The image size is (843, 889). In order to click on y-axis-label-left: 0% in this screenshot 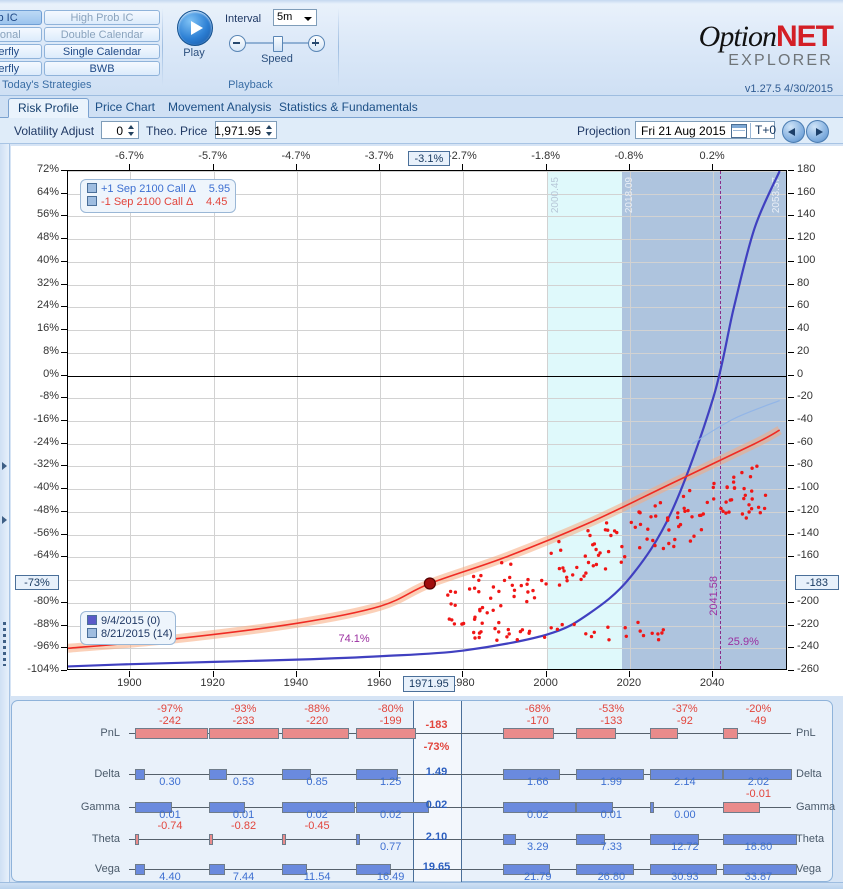, I will do `click(51, 374)`.